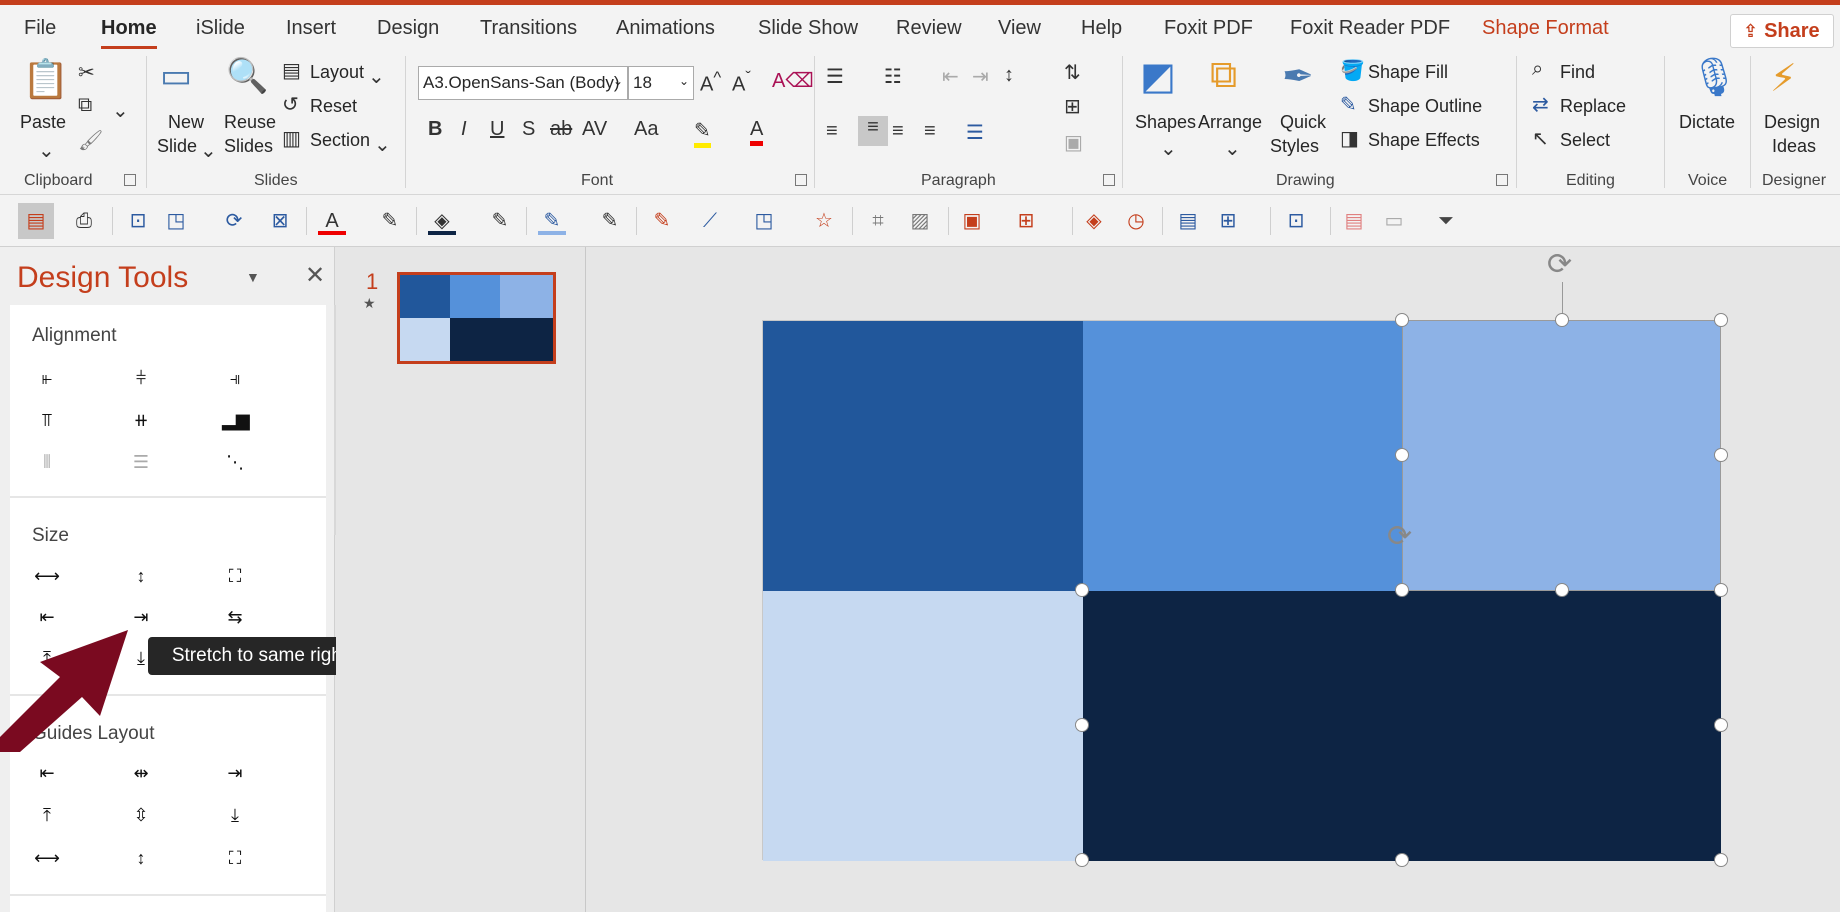 The image size is (1840, 912). What do you see at coordinates (250, 122) in the screenshot?
I see `reuse-slides-label-1: Reuse` at bounding box center [250, 122].